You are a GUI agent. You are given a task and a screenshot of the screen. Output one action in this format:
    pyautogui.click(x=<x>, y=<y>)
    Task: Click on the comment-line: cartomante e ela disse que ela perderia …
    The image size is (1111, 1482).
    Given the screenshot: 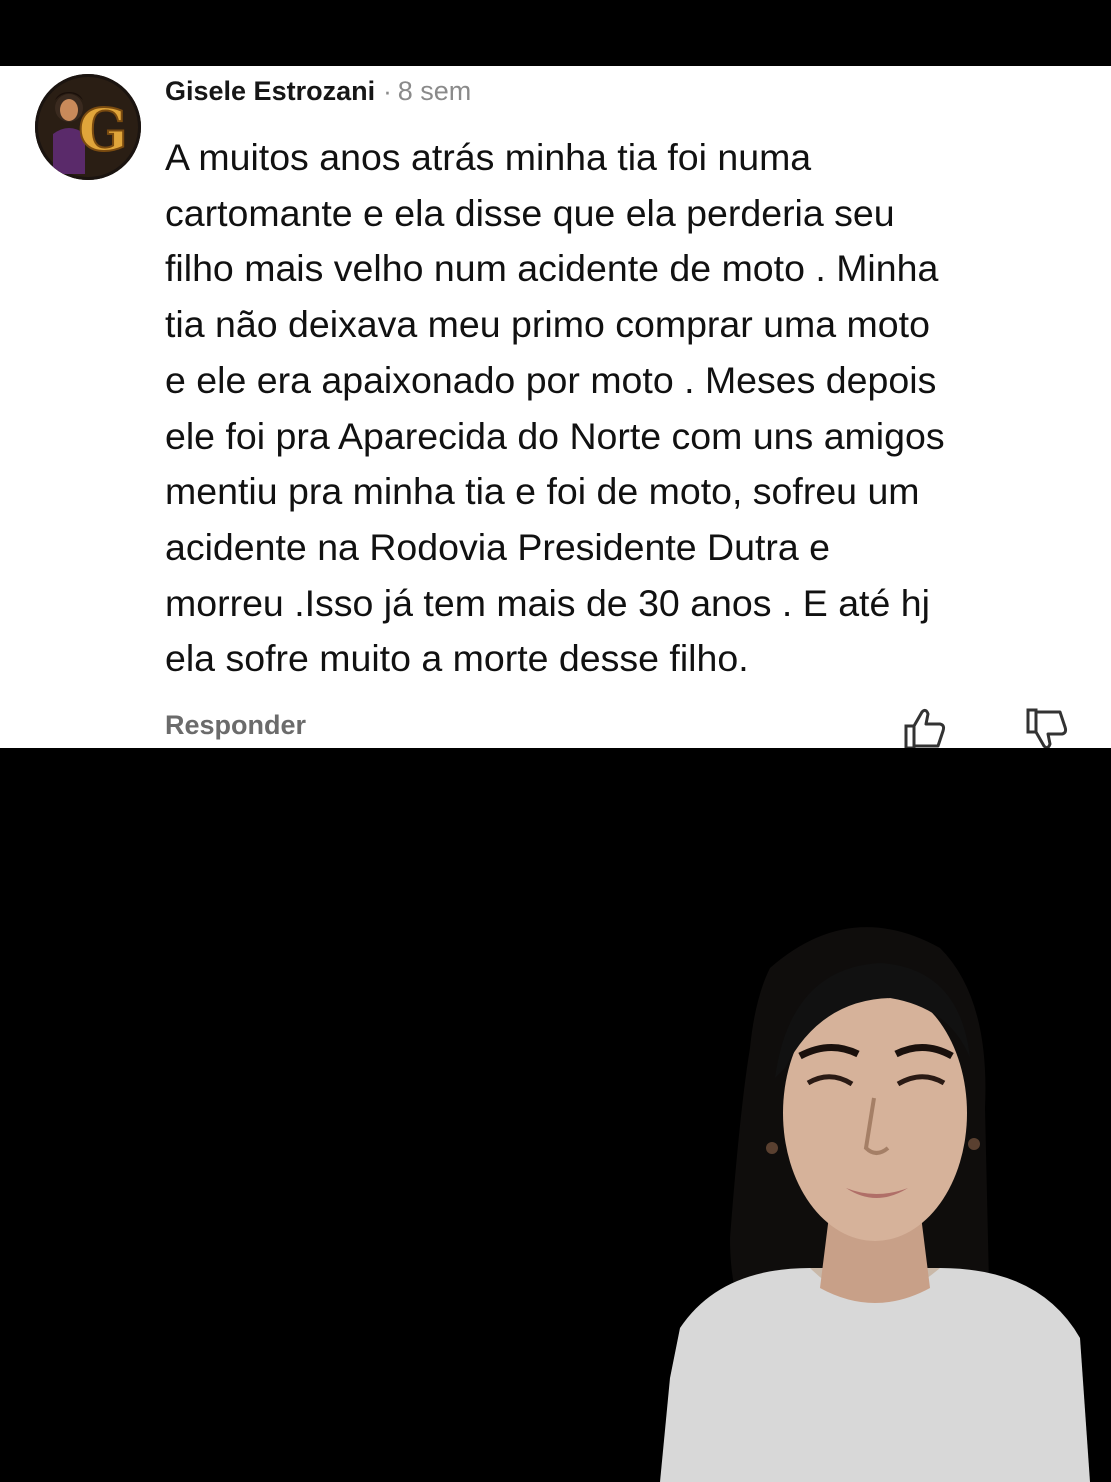 What is the action you would take?
    pyautogui.click(x=530, y=212)
    